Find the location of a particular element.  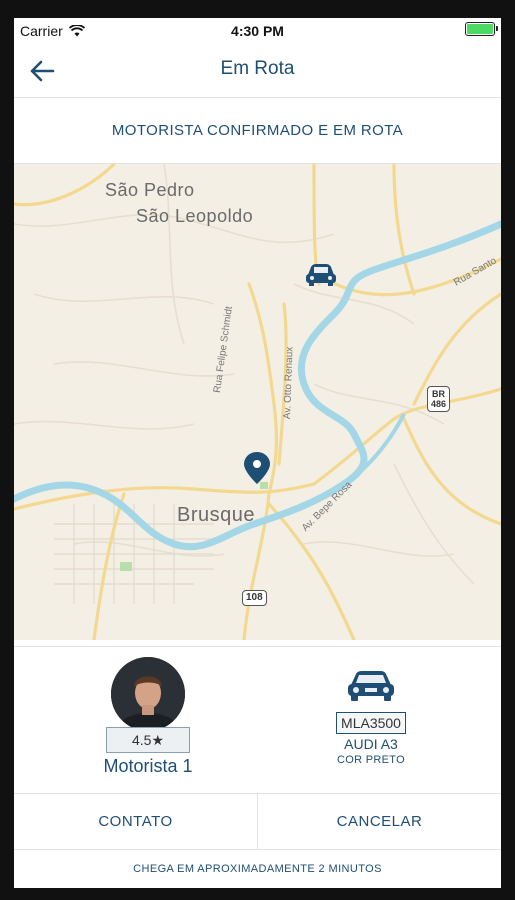

map-car-icon is located at coordinates (321, 275).